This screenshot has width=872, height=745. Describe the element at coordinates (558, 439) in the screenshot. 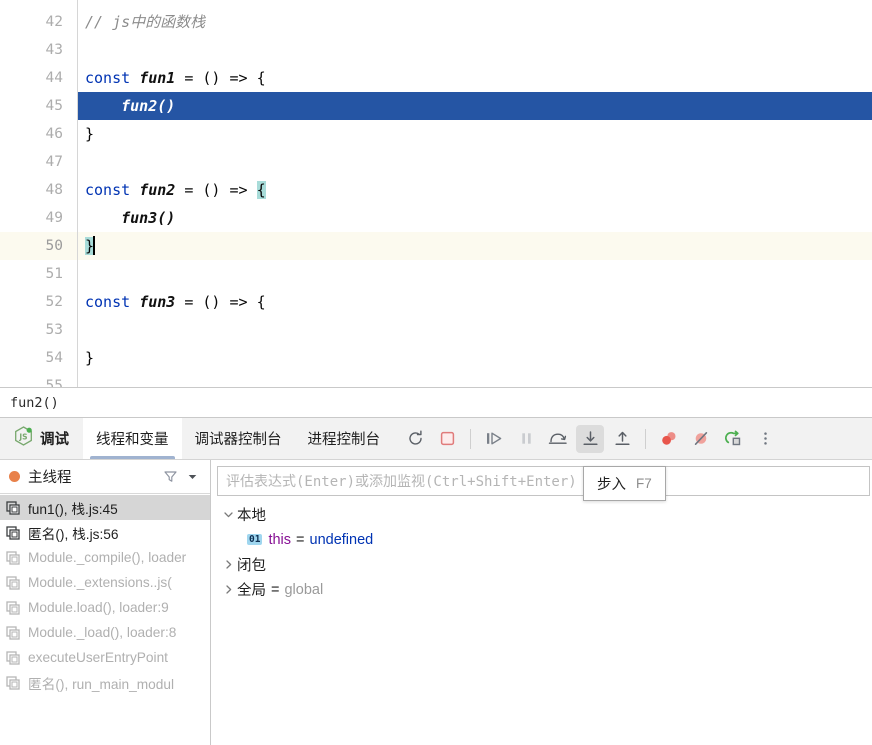

I see `step-over-button` at that location.